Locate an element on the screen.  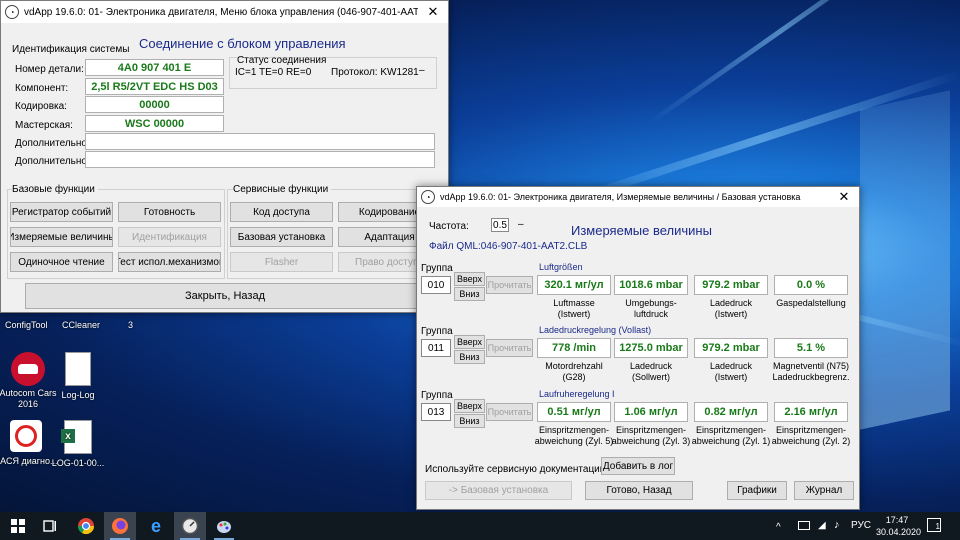
protocol-value: Протокол: KW1281 is located at coordinates (375, 72).